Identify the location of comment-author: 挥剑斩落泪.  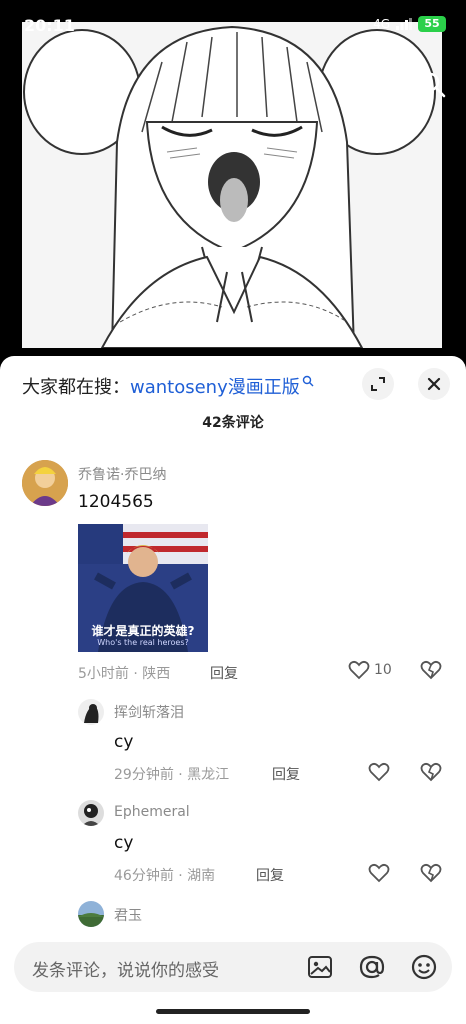
(149, 712).